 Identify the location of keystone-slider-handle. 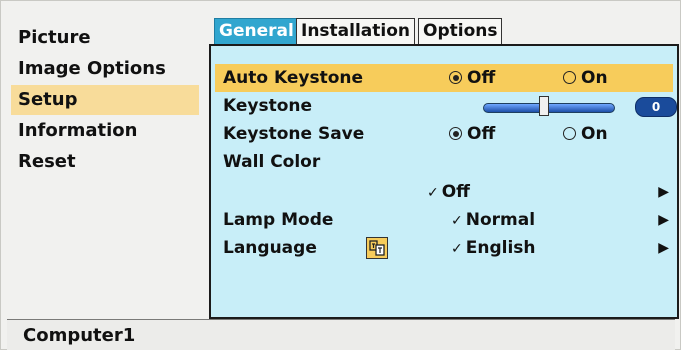
(544, 106).